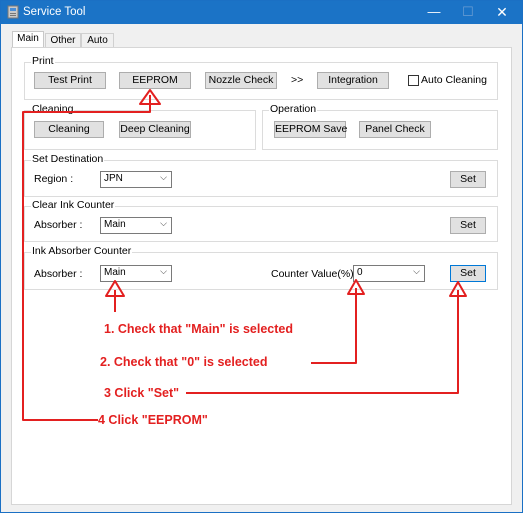 The height and width of the screenshot is (513, 523). I want to click on set-arrow-path, so click(322, 342).